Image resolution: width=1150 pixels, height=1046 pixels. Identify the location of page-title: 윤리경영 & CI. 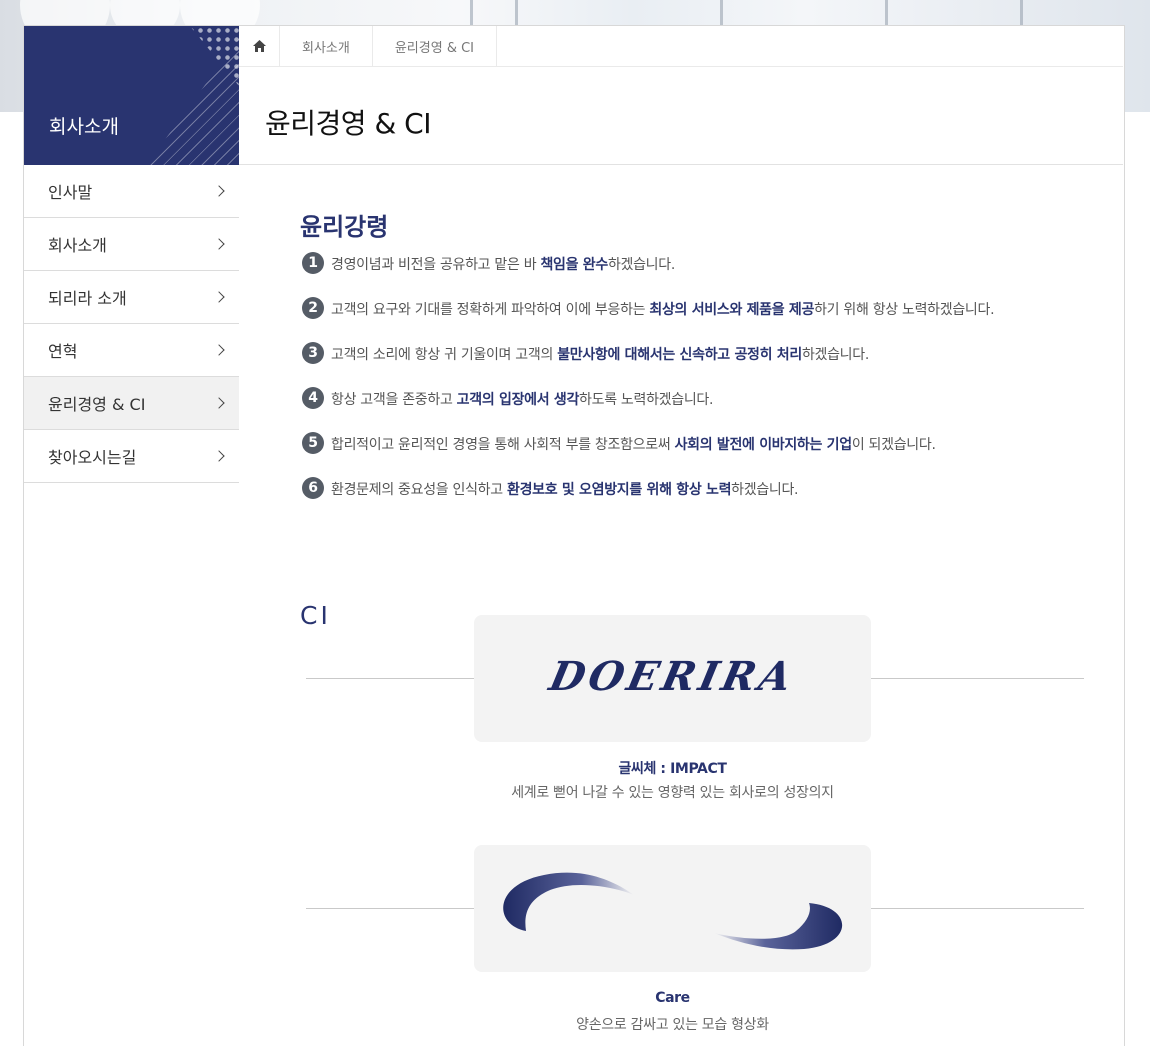
(348, 123).